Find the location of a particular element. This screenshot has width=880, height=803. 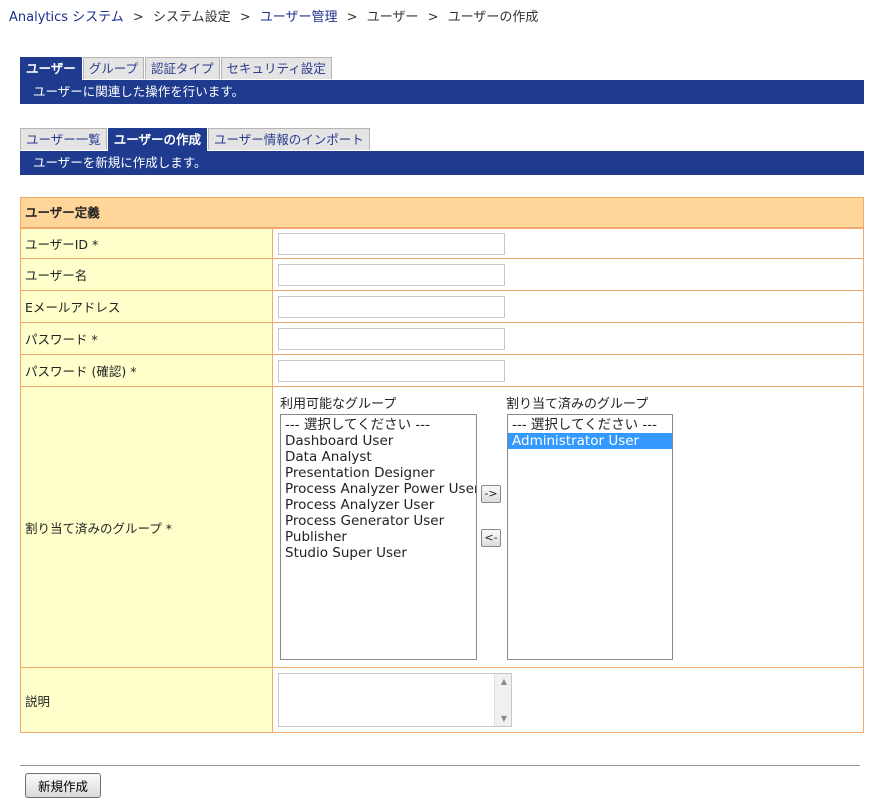

list-item: Studio Super User is located at coordinates (378, 553).